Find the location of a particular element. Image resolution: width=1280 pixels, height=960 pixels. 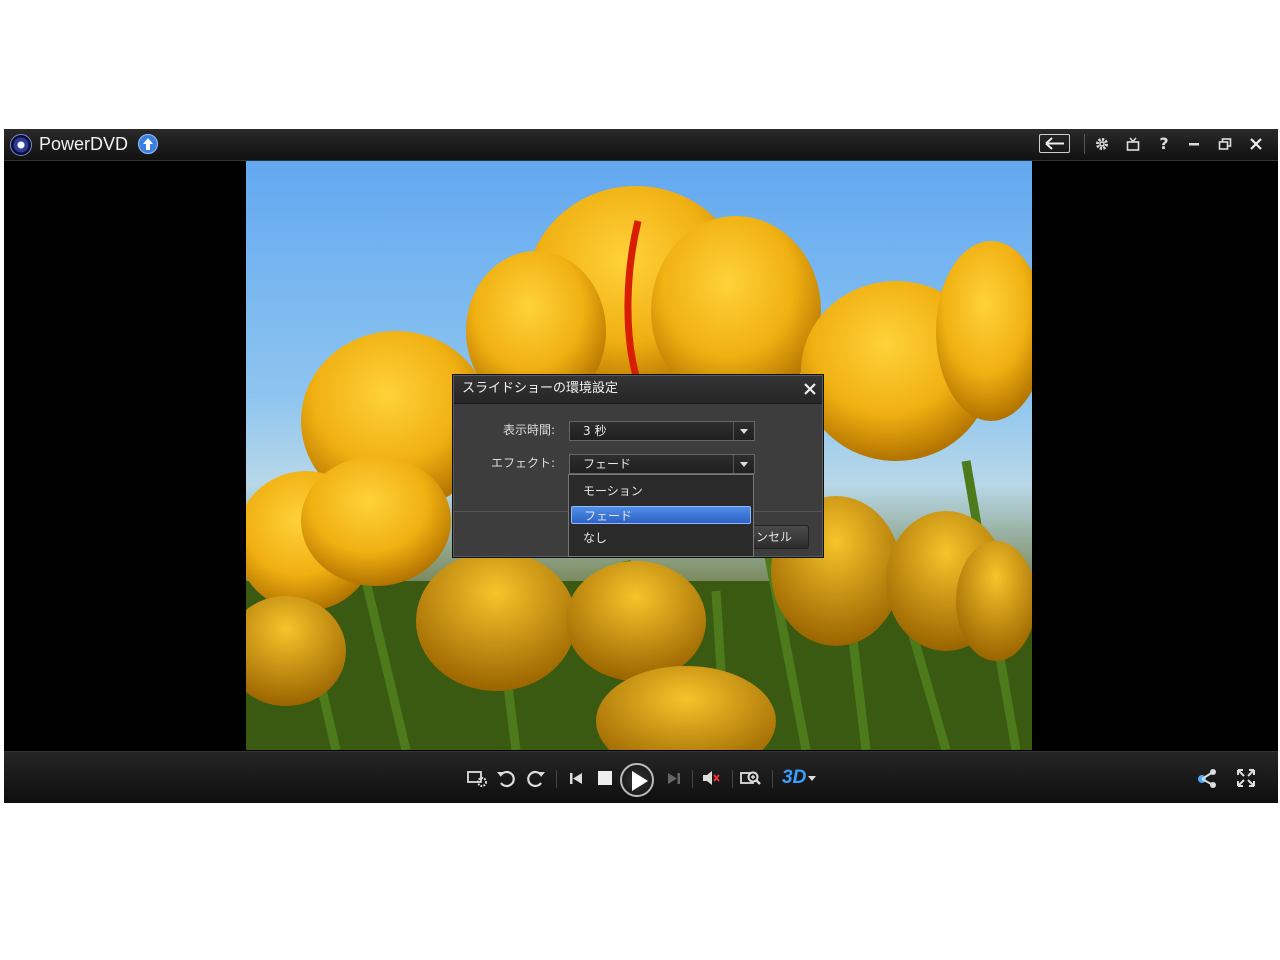

rotate-left-button is located at coordinates (506, 778).